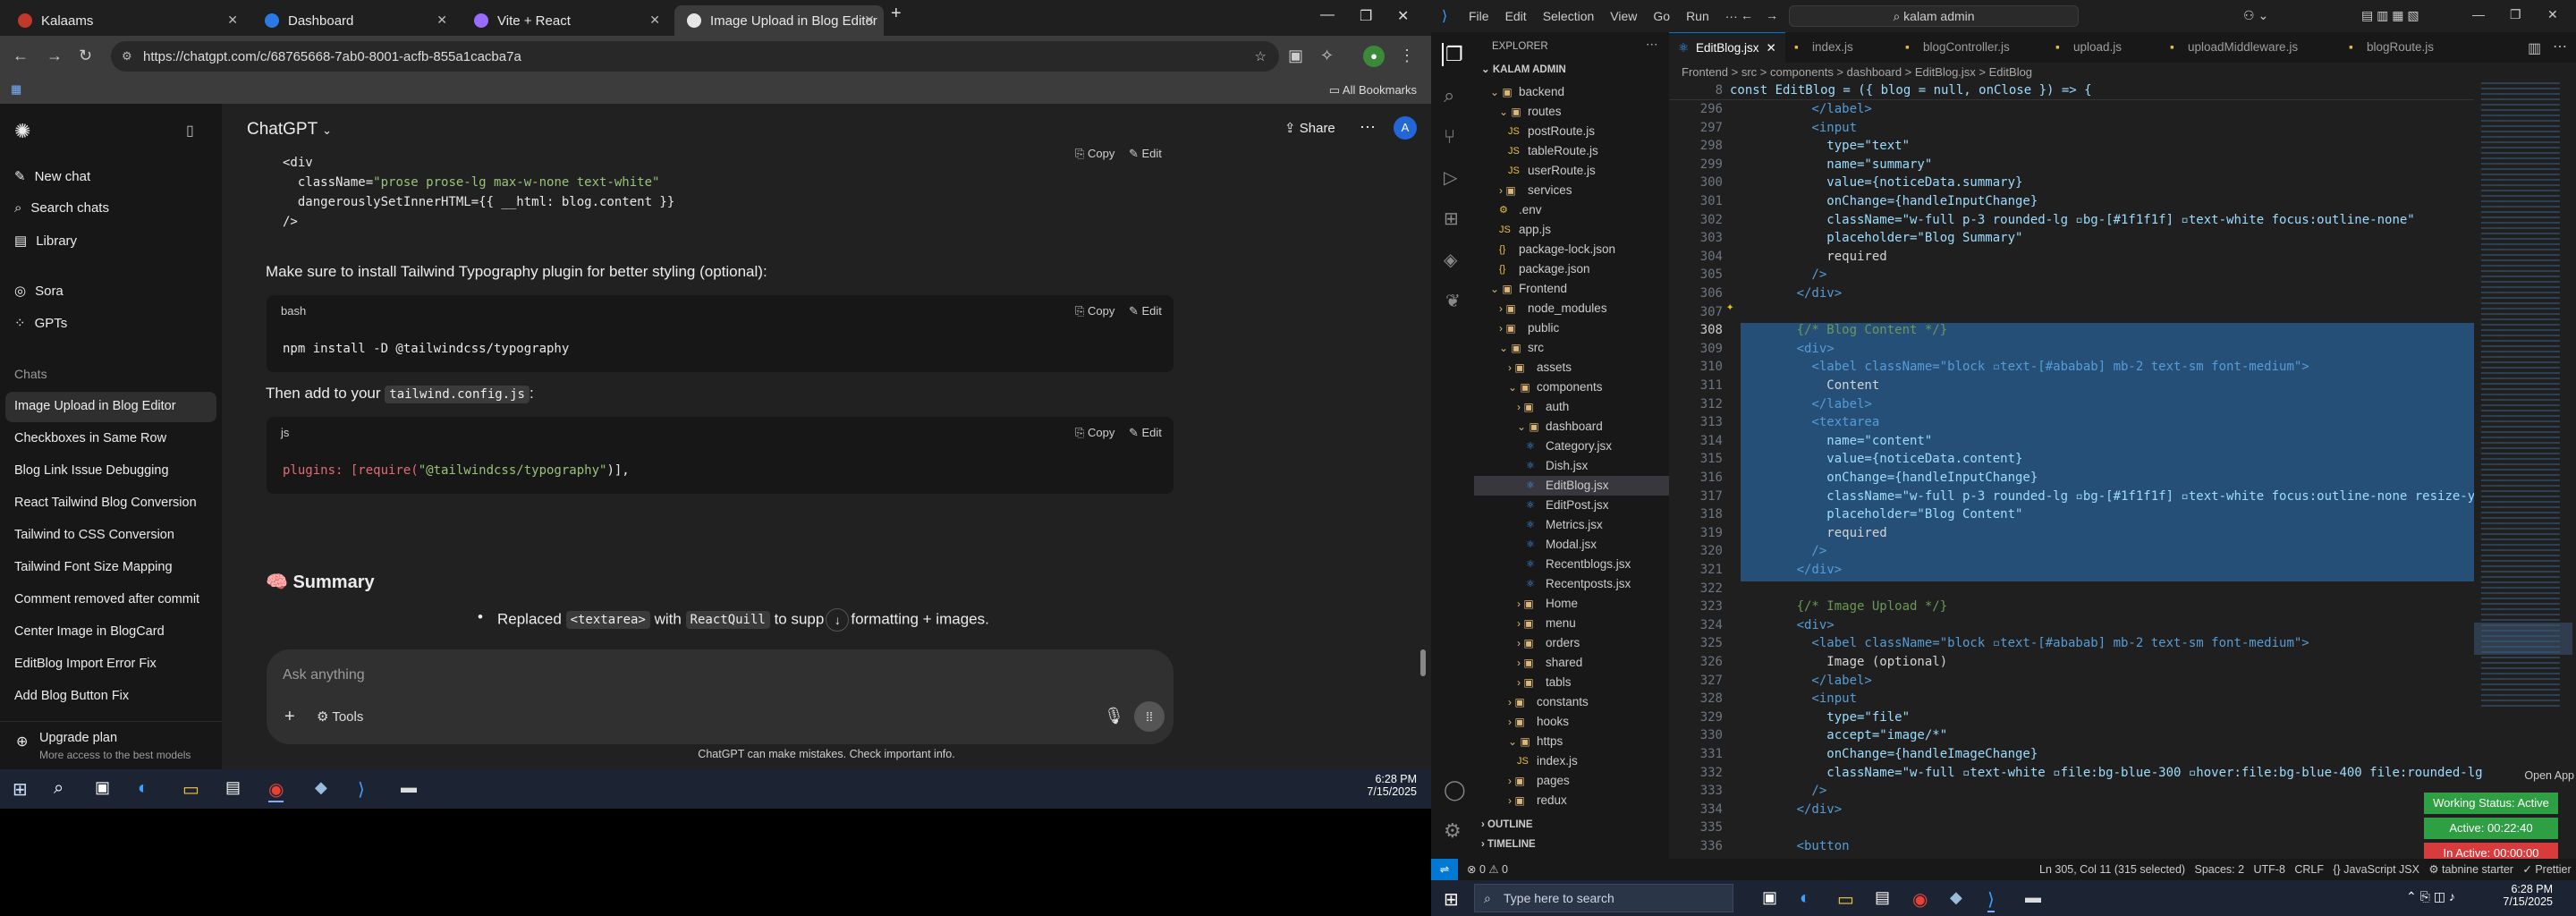 This screenshot has height=916, width=2576. What do you see at coordinates (1571, 682) in the screenshot?
I see `tree-item: › ▣ tabls` at bounding box center [1571, 682].